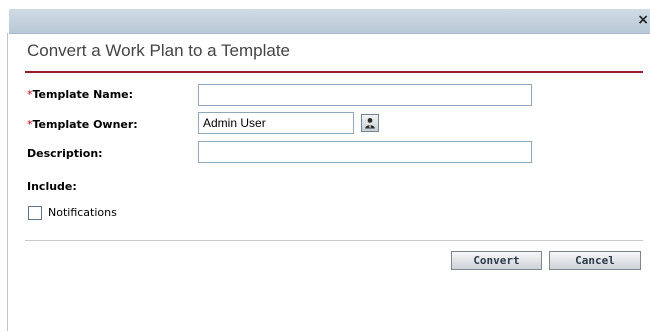  What do you see at coordinates (496, 260) in the screenshot?
I see `convert-button: Convert` at bounding box center [496, 260].